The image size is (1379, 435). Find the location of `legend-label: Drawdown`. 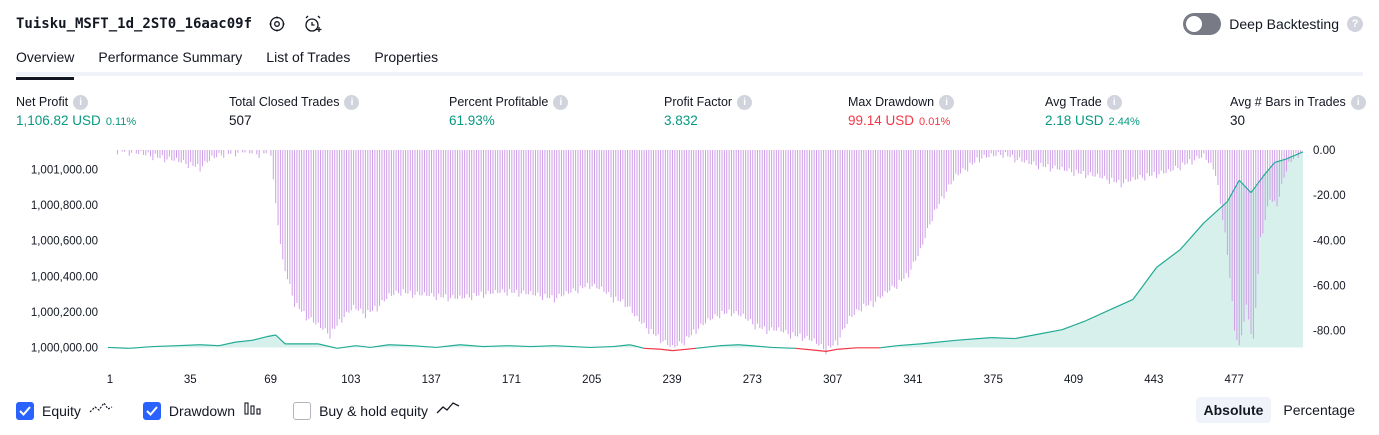

legend-label: Drawdown is located at coordinates (202, 410).